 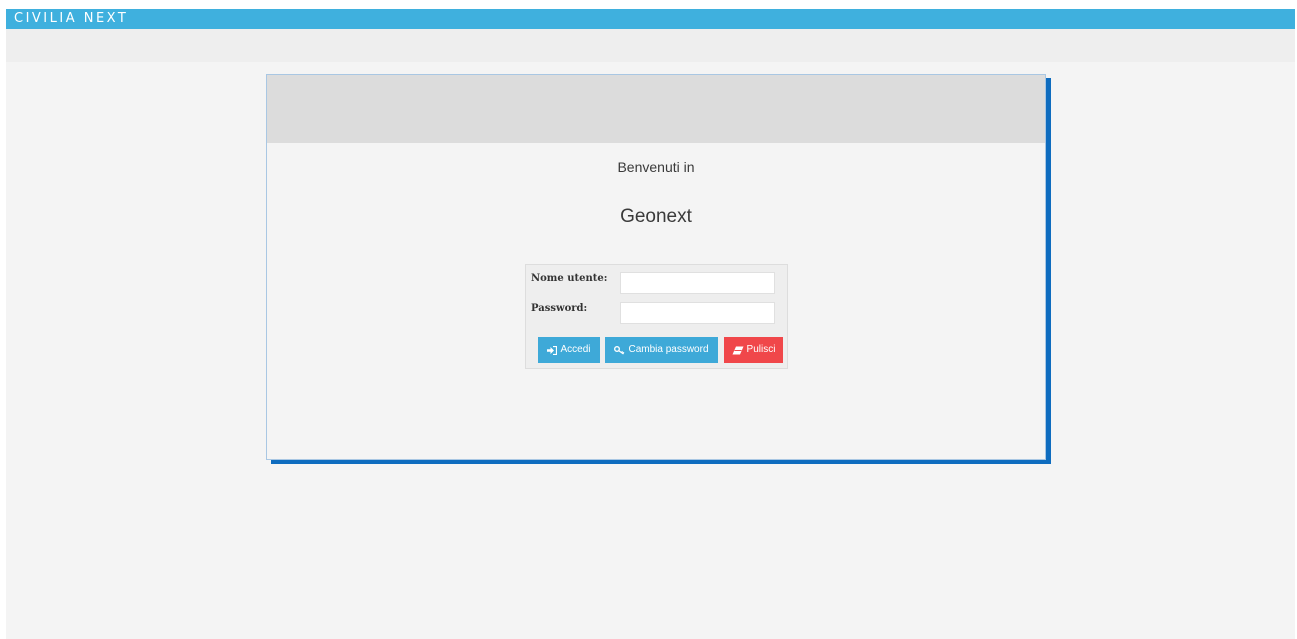 What do you see at coordinates (738, 350) in the screenshot?
I see `eraser-icon` at bounding box center [738, 350].